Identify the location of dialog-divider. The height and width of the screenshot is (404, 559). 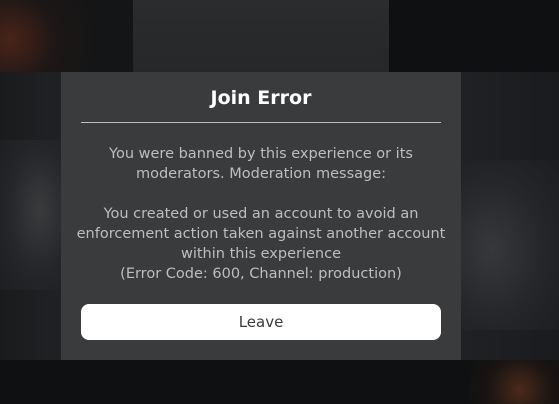
(261, 122).